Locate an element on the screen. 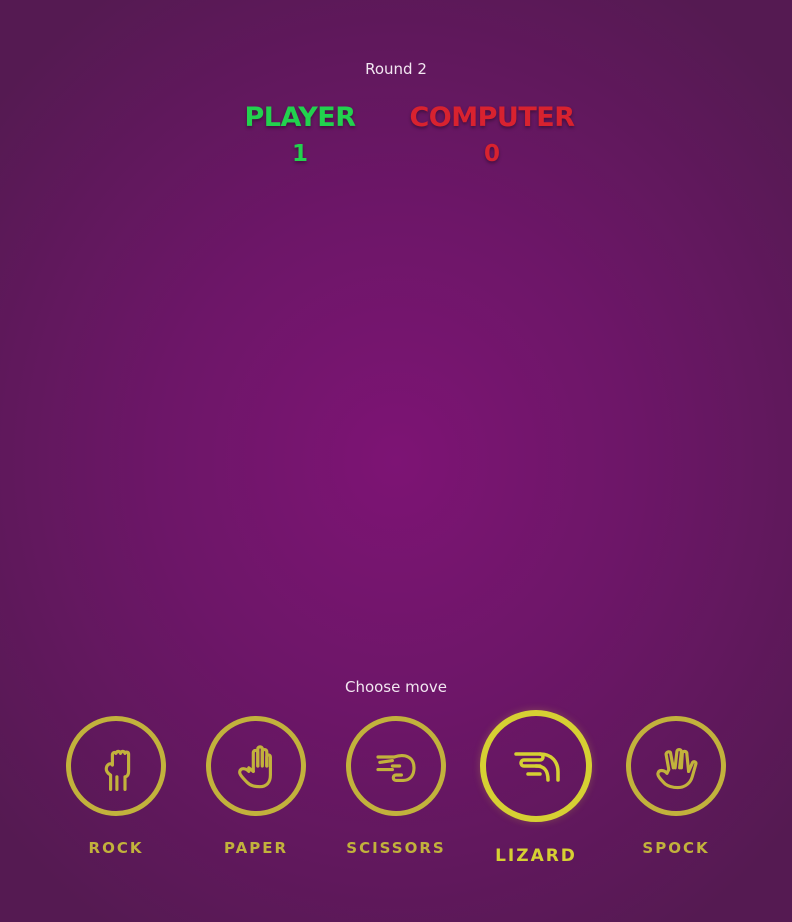 This screenshot has height=922, width=792. scissors-button: SCISSORS is located at coordinates (396, 786).